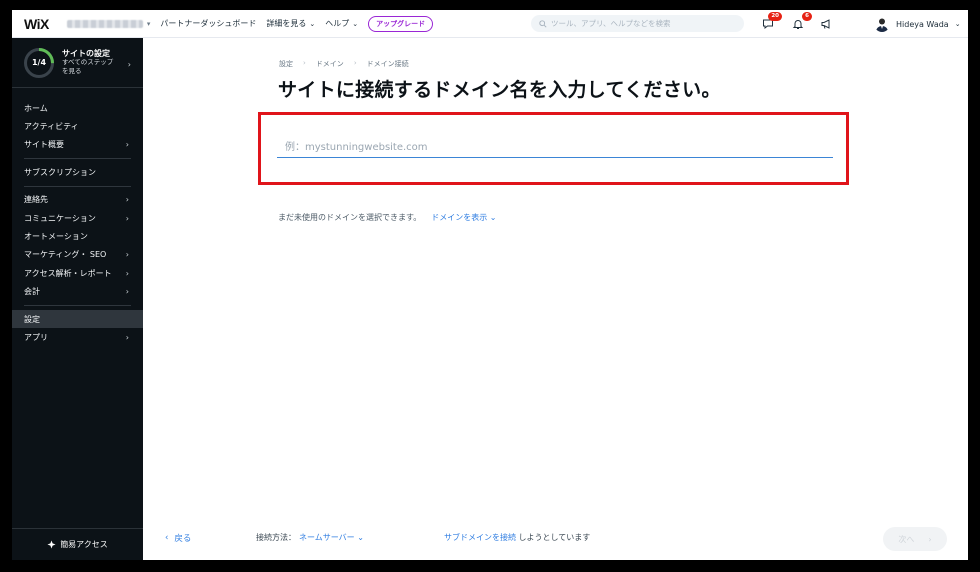 Image resolution: width=980 pixels, height=572 pixels. I want to click on sidebar-item-label: サイト概要, so click(44, 145).